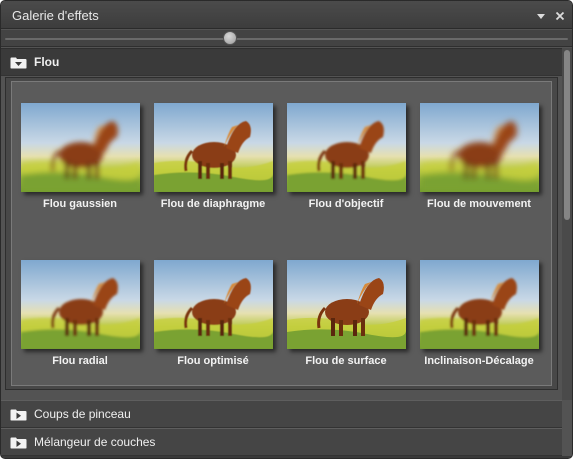  Describe the element at coordinates (213, 361) in the screenshot. I see `effect-label: Flou optimisé` at that location.